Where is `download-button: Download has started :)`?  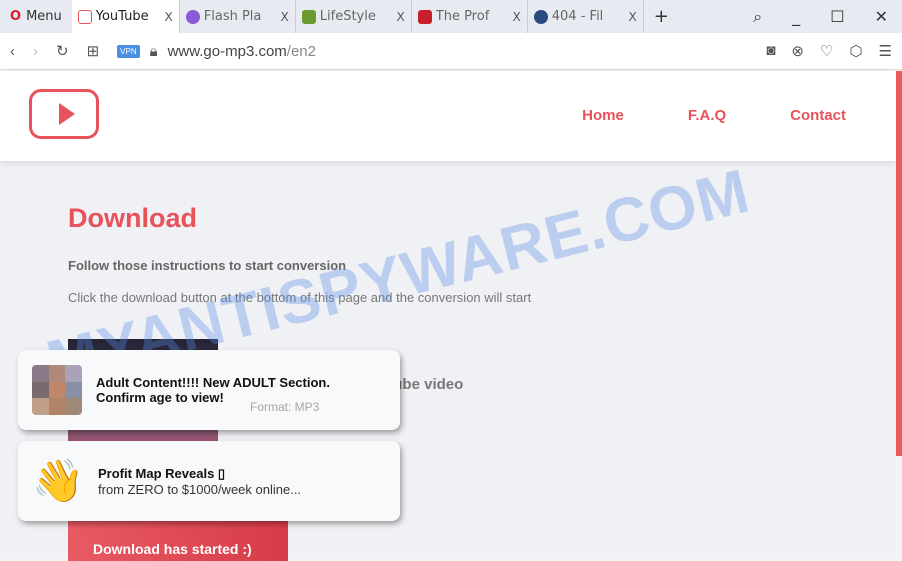
download-button: Download has started :) is located at coordinates (178, 541).